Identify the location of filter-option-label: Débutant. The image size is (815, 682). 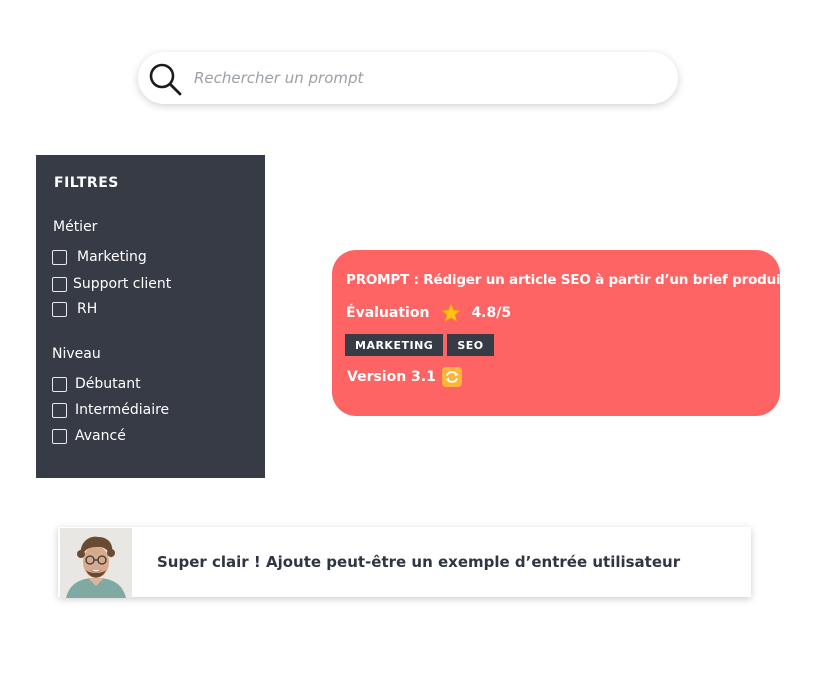
(108, 384).